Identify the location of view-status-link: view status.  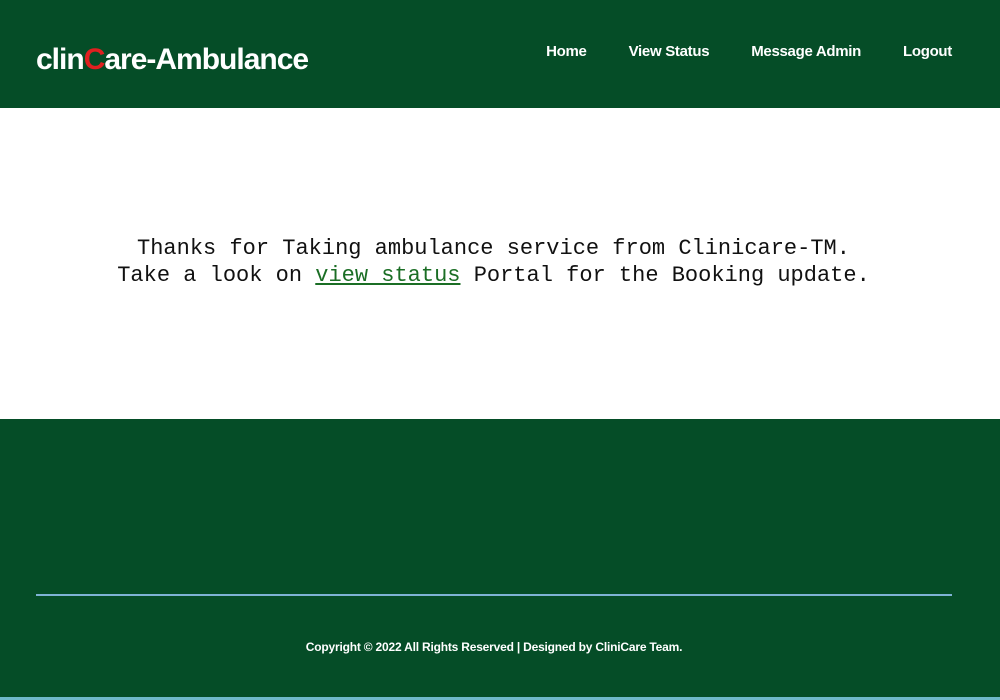
(387, 275).